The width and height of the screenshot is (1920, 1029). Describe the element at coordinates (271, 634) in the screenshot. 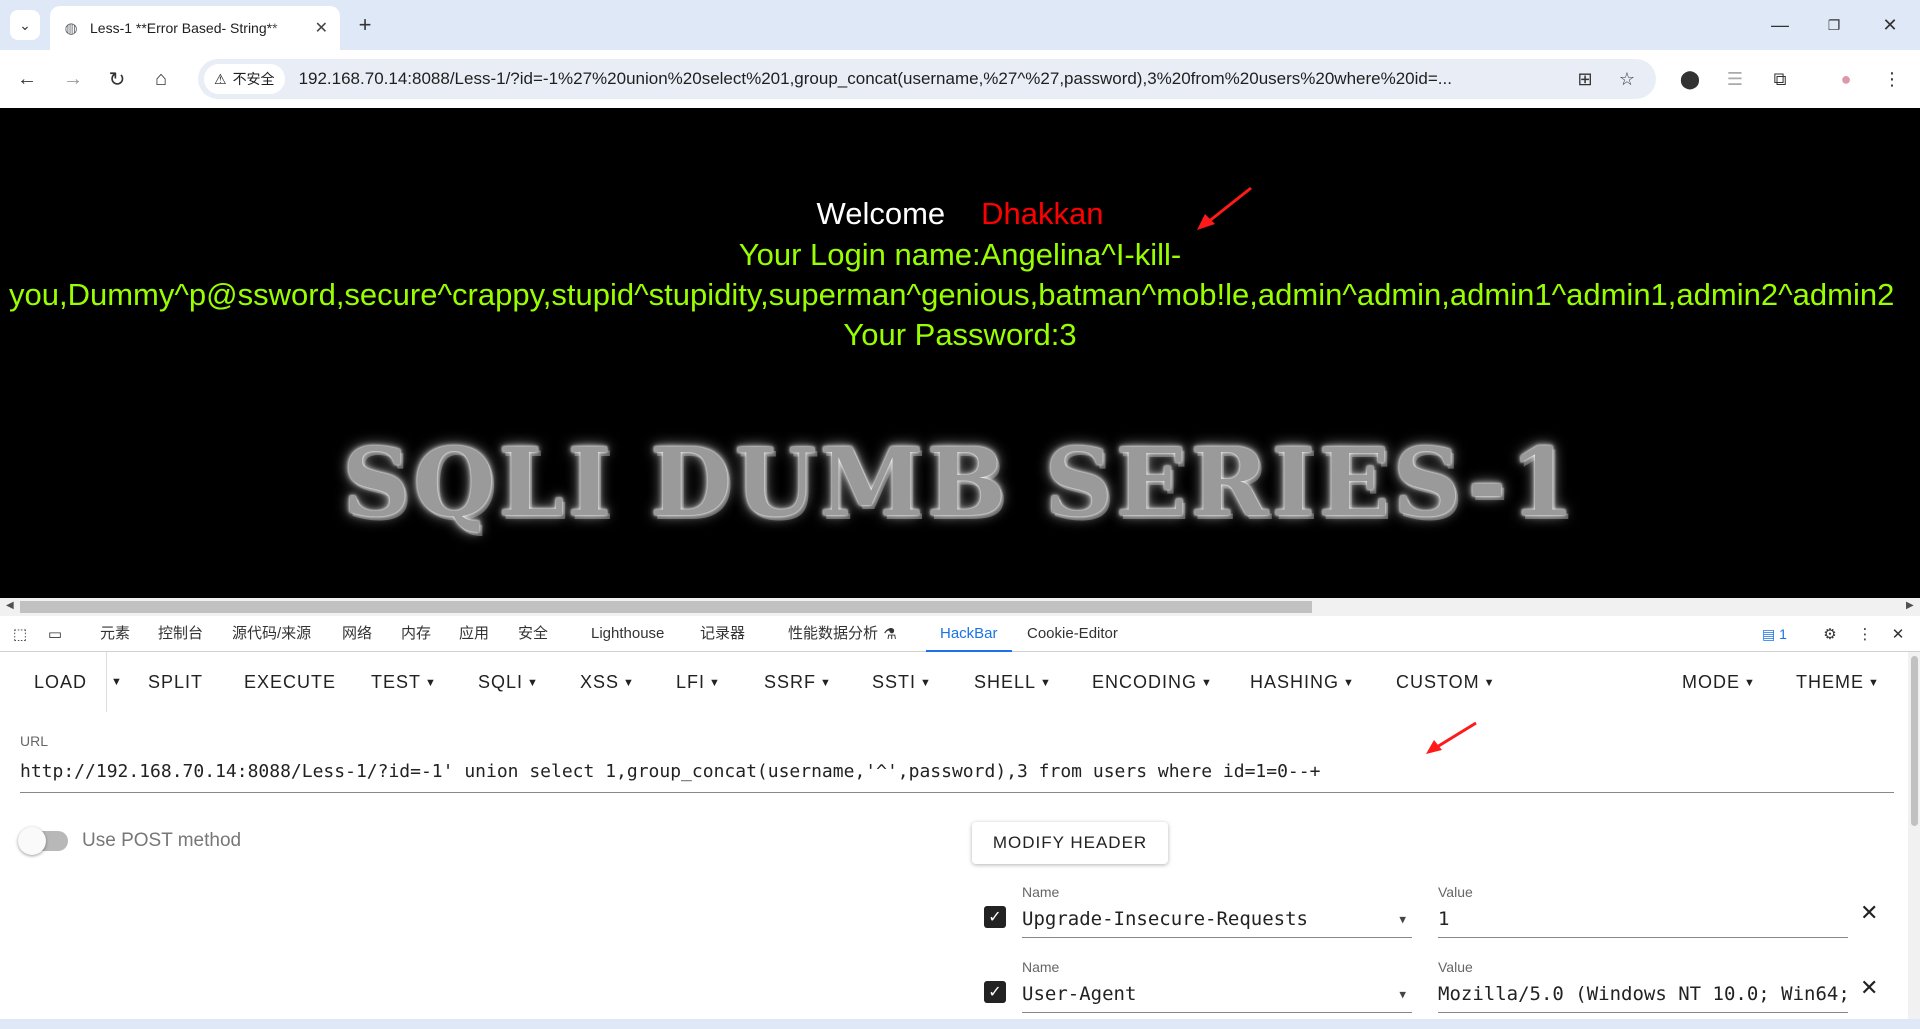

I see `tab-sources: 源代码/来源` at that location.